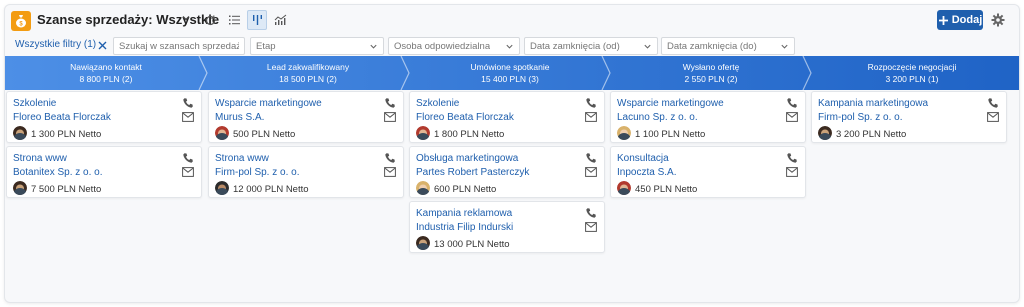  I want to click on opportunity-amount: 450 PLN Netto, so click(666, 189).